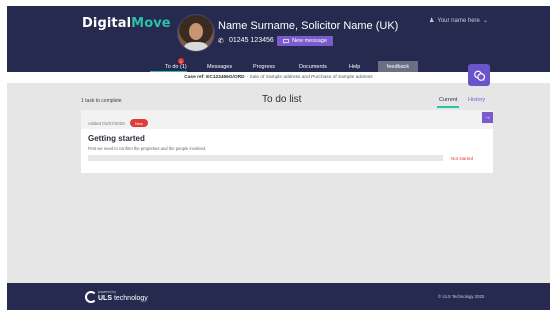 This screenshot has width=557, height=316. I want to click on chat-button, so click(479, 75).